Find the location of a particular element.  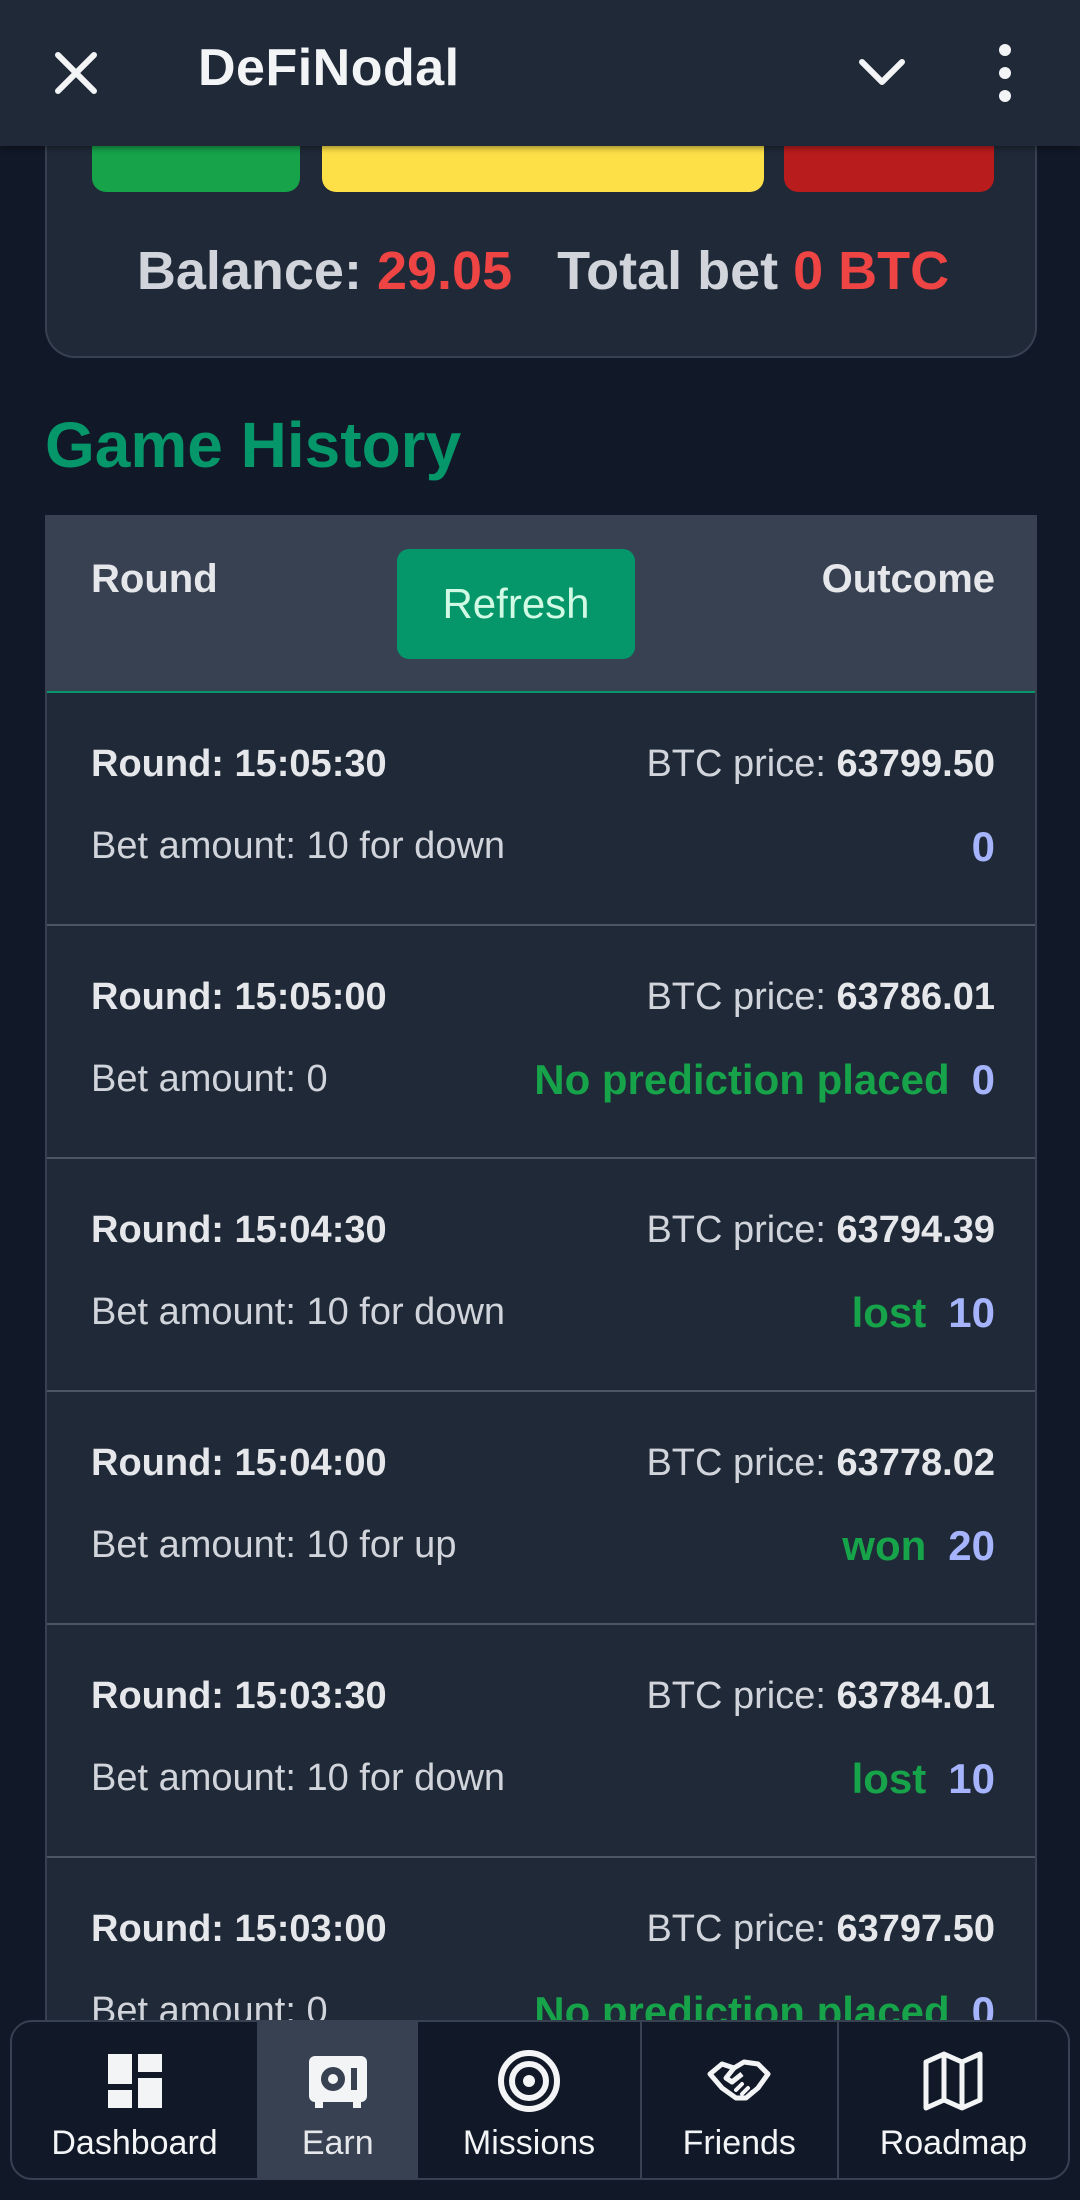

app-title: DeFiNodal is located at coordinates (329, 68).